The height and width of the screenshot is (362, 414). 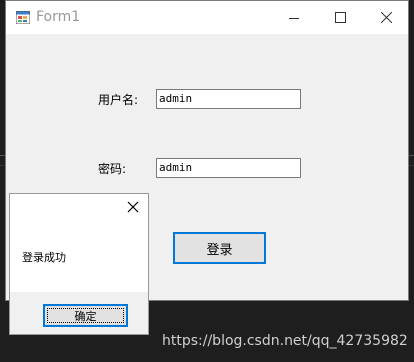 I want to click on ok-button: 确定, so click(x=85, y=315).